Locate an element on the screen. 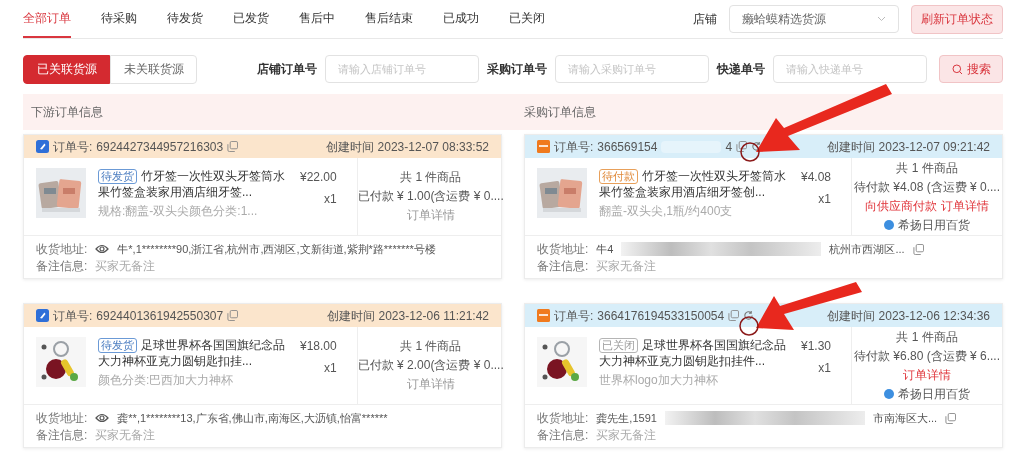  tab: 售后结束 is located at coordinates (389, 19).